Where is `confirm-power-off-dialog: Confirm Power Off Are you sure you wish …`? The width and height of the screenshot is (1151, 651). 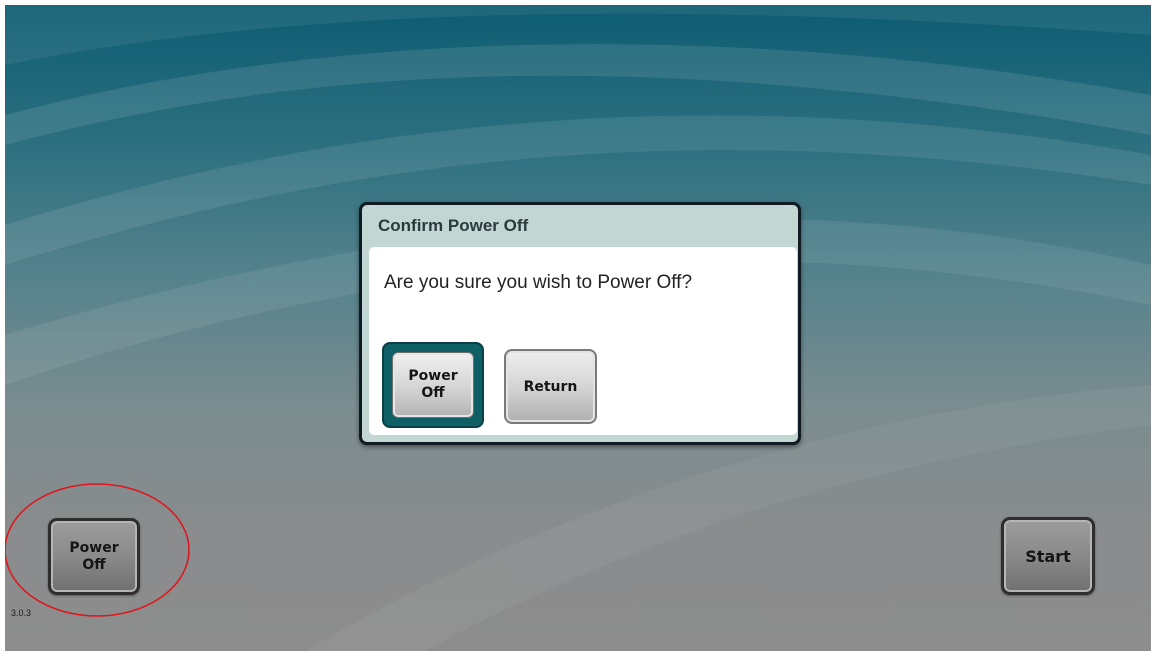
confirm-power-off-dialog: Confirm Power Off Are you sure you wish … is located at coordinates (580, 323).